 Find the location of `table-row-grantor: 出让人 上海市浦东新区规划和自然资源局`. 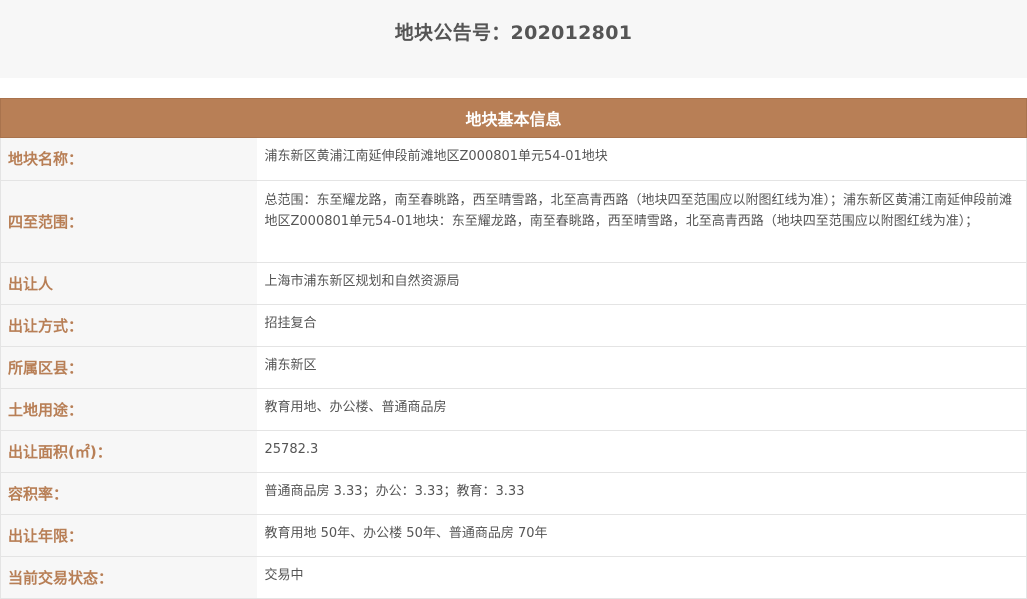

table-row-grantor: 出让人 上海市浦东新区规划和自然资源局 is located at coordinates (513, 283).